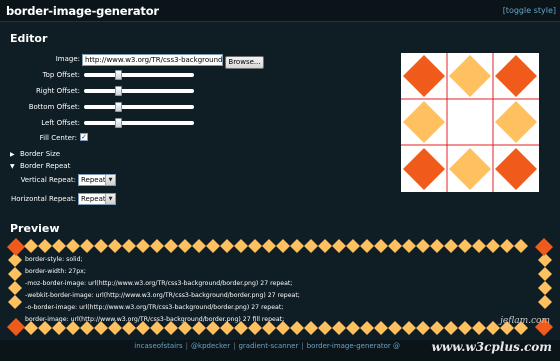 Image resolution: width=560 pixels, height=361 pixels. Describe the element at coordinates (158, 346) in the screenshot. I see `footer-link-incaseofstairs: incaseofstairs` at that location.